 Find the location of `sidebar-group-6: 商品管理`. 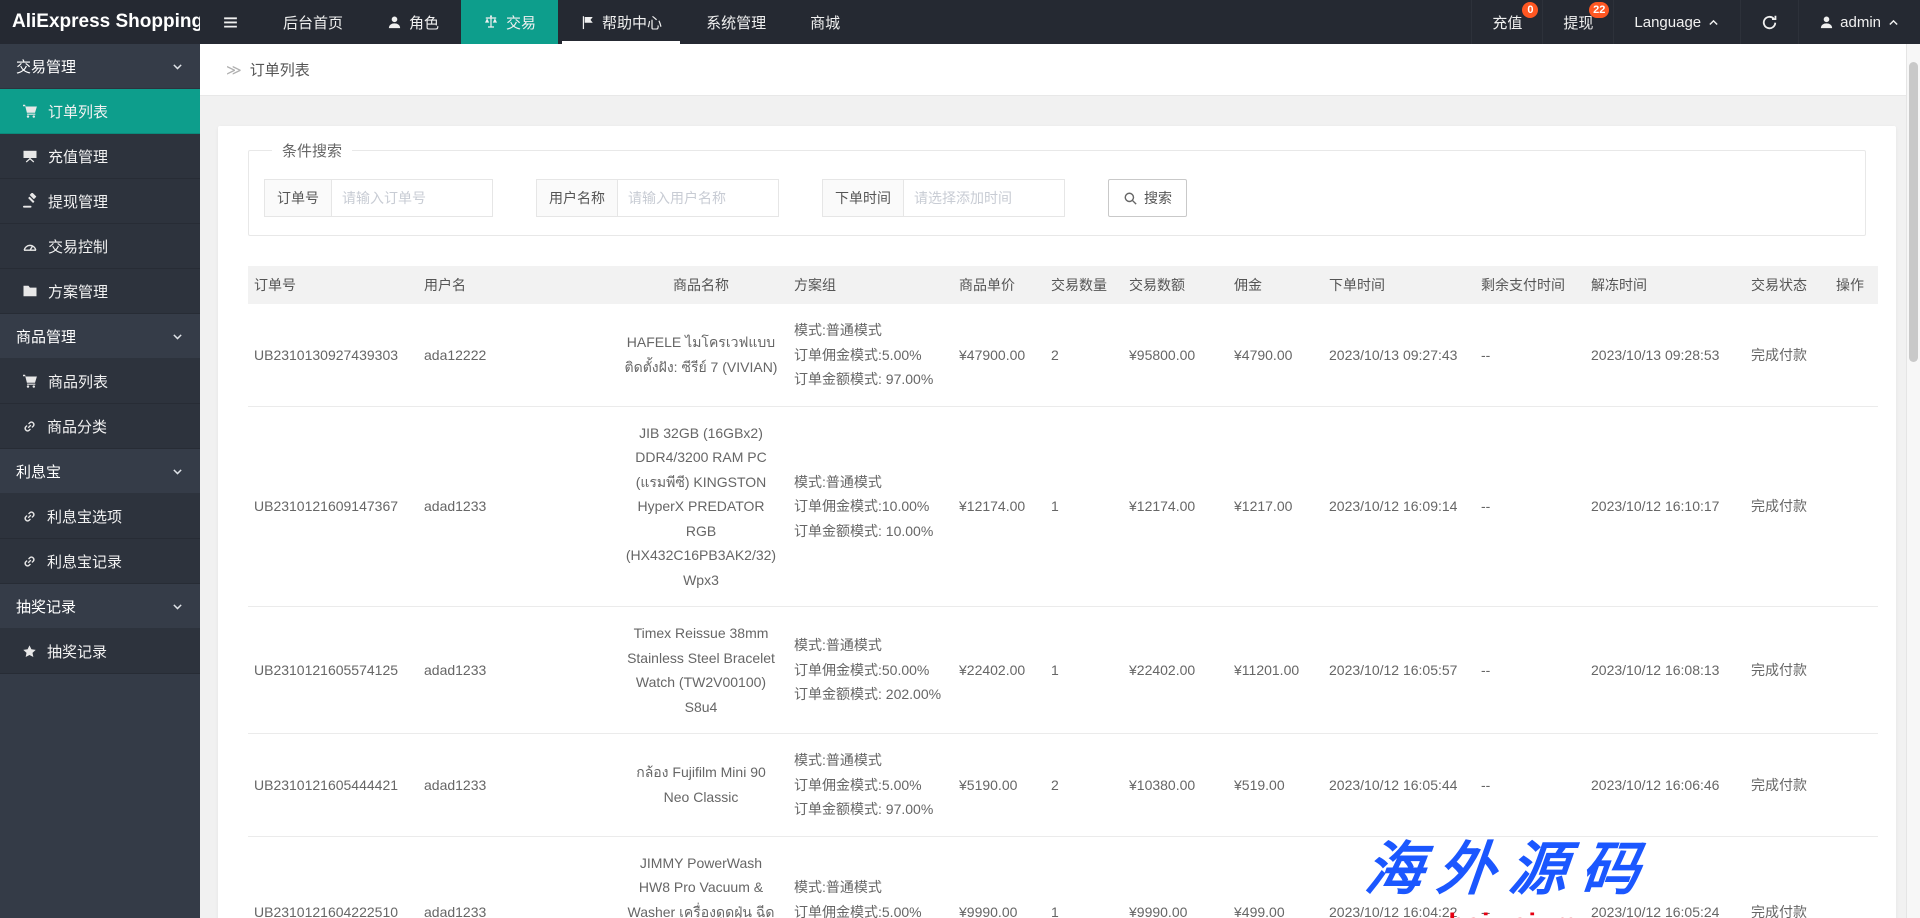

sidebar-group-6: 商品管理 is located at coordinates (100, 336).